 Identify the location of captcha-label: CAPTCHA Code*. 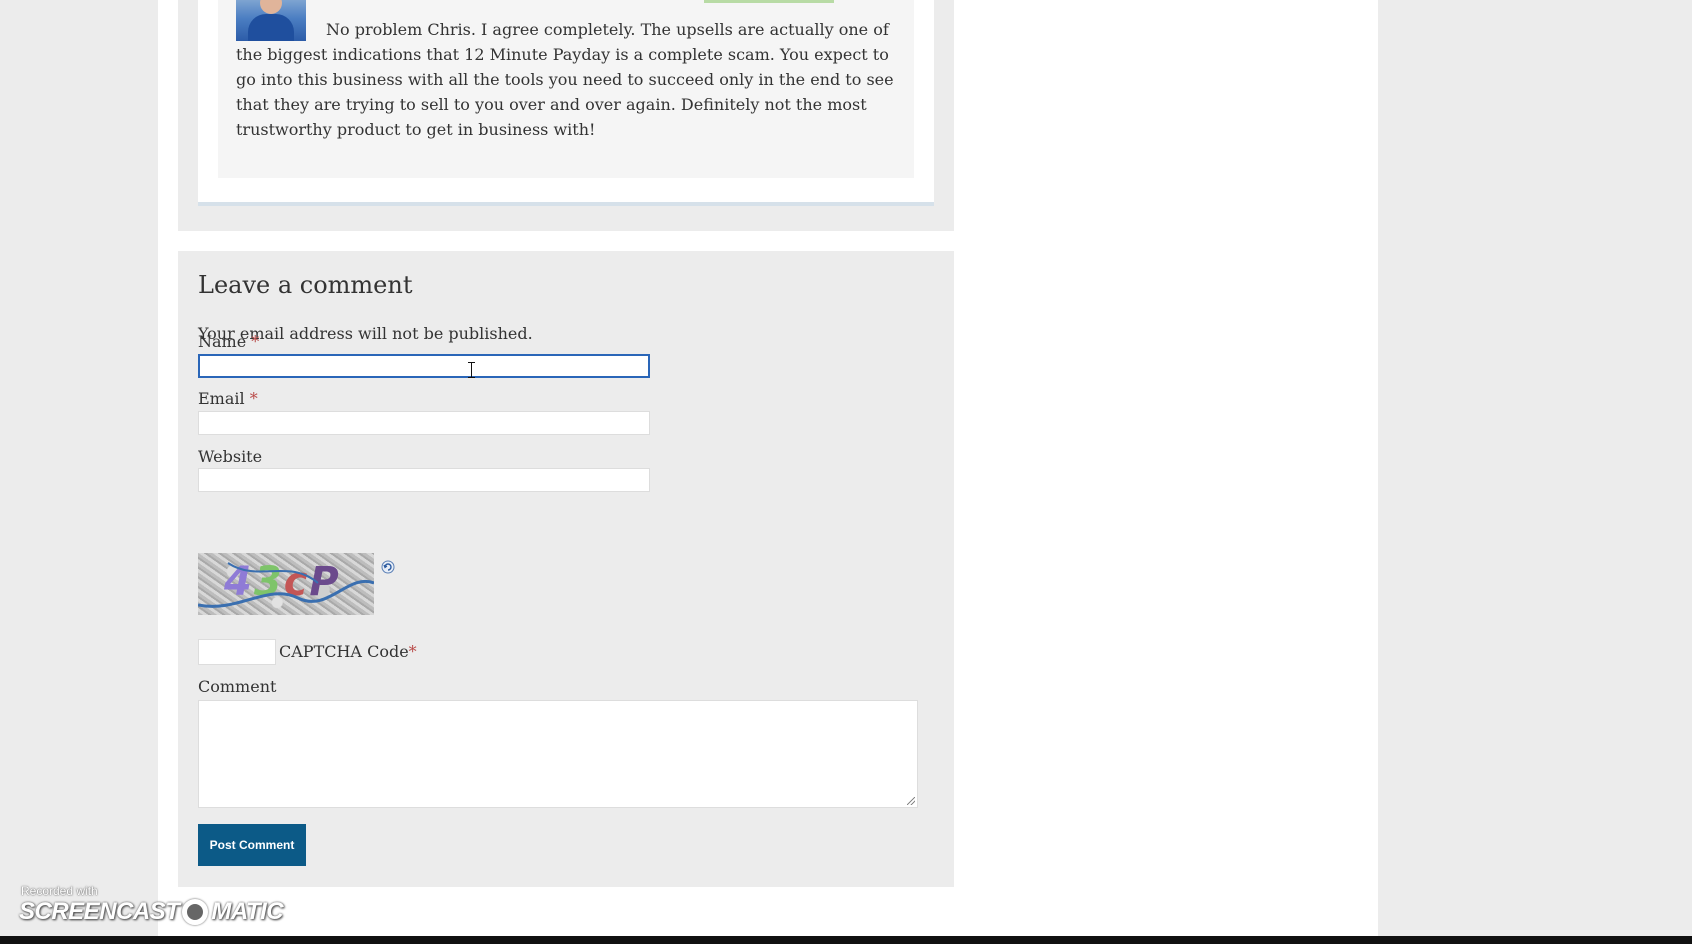
(348, 651).